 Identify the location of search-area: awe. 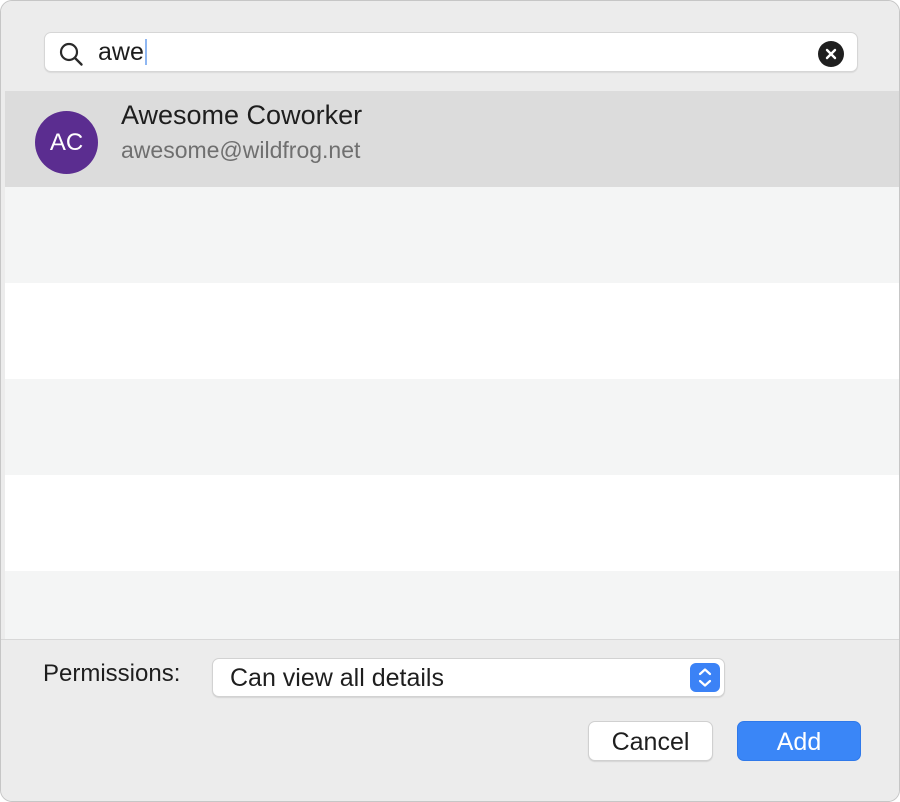
(450, 46).